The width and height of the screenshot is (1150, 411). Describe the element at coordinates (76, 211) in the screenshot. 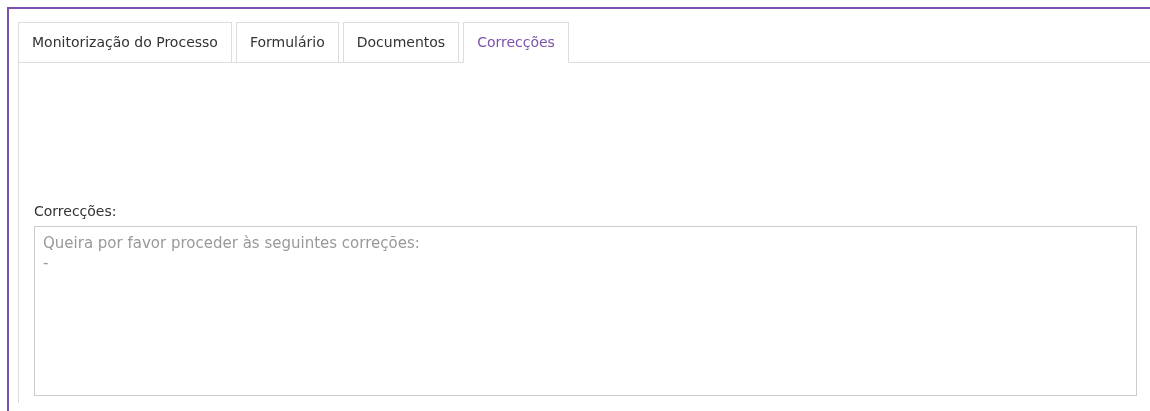

I see `corrections-label: Correcções:` at that location.